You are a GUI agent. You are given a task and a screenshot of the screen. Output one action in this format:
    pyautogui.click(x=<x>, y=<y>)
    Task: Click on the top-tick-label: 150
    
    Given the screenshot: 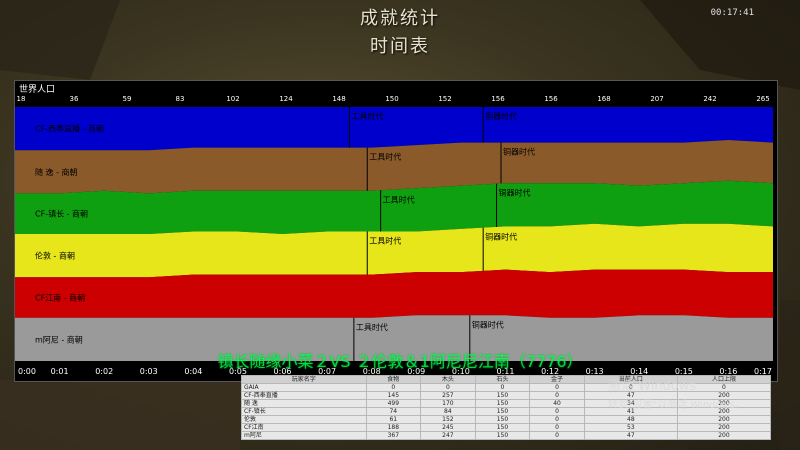 What is the action you would take?
    pyautogui.click(x=391, y=99)
    